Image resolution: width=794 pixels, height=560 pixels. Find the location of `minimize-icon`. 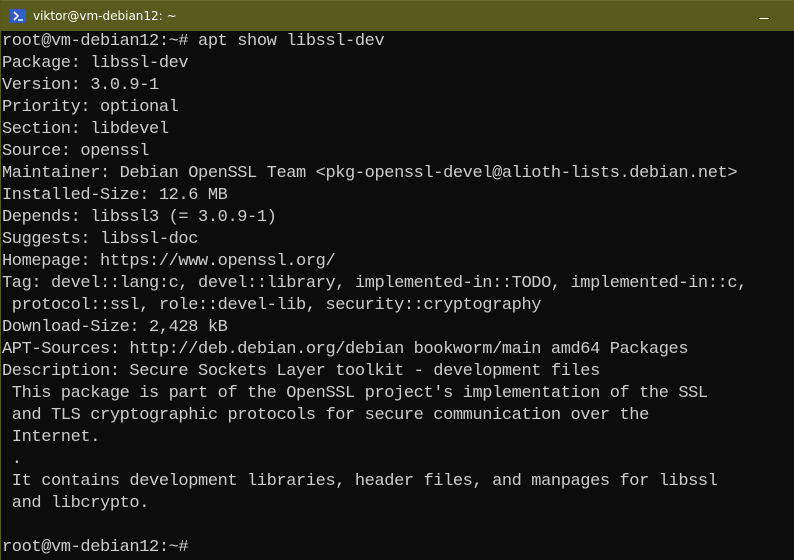

minimize-icon is located at coordinates (764, 18).